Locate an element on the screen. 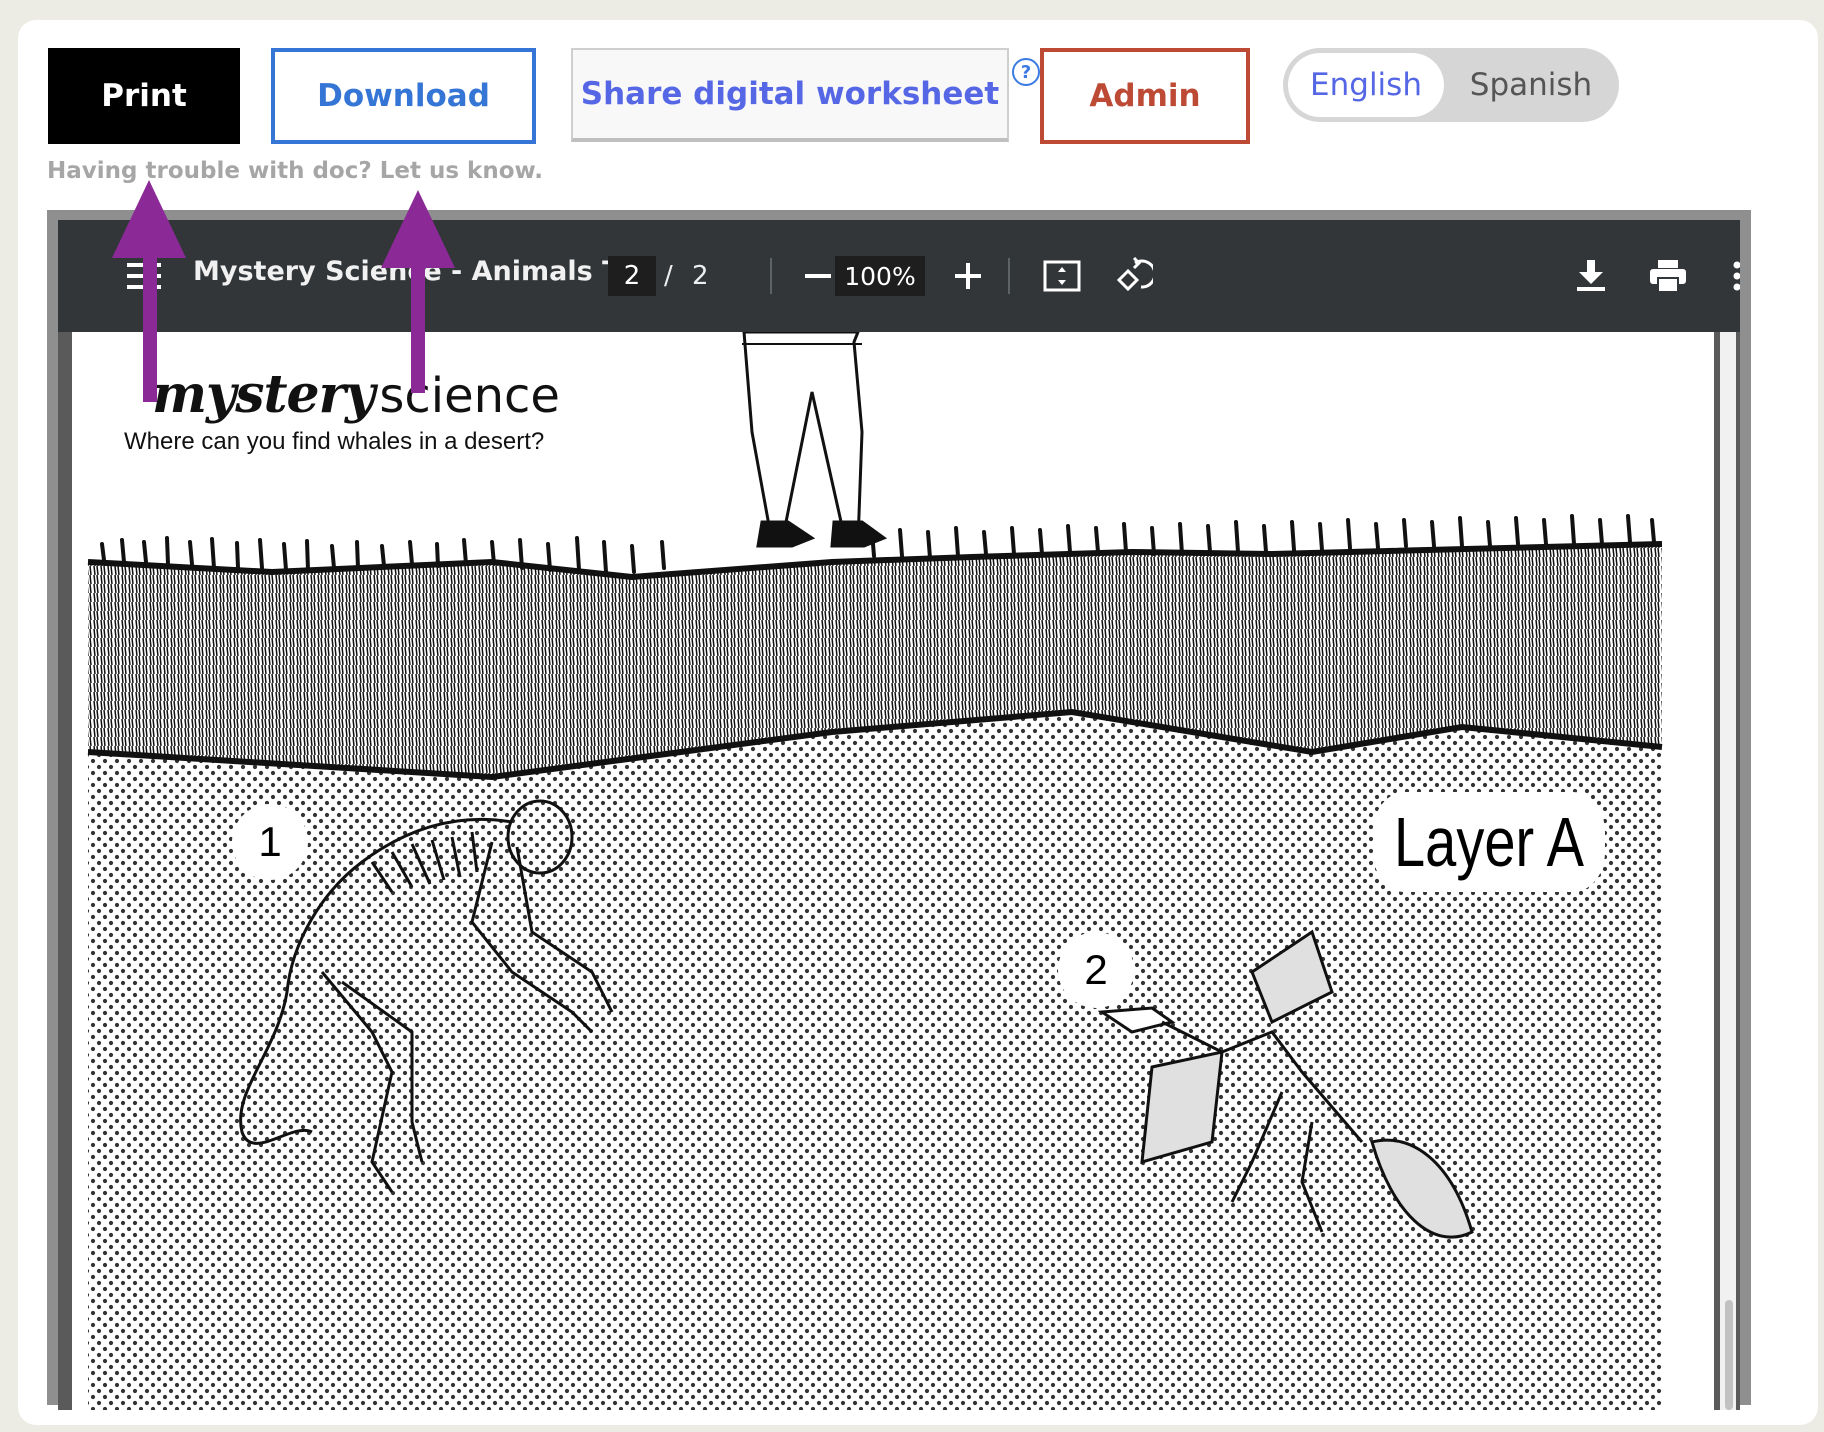 This screenshot has width=1824, height=1432. help-icon: ? is located at coordinates (1026, 72).